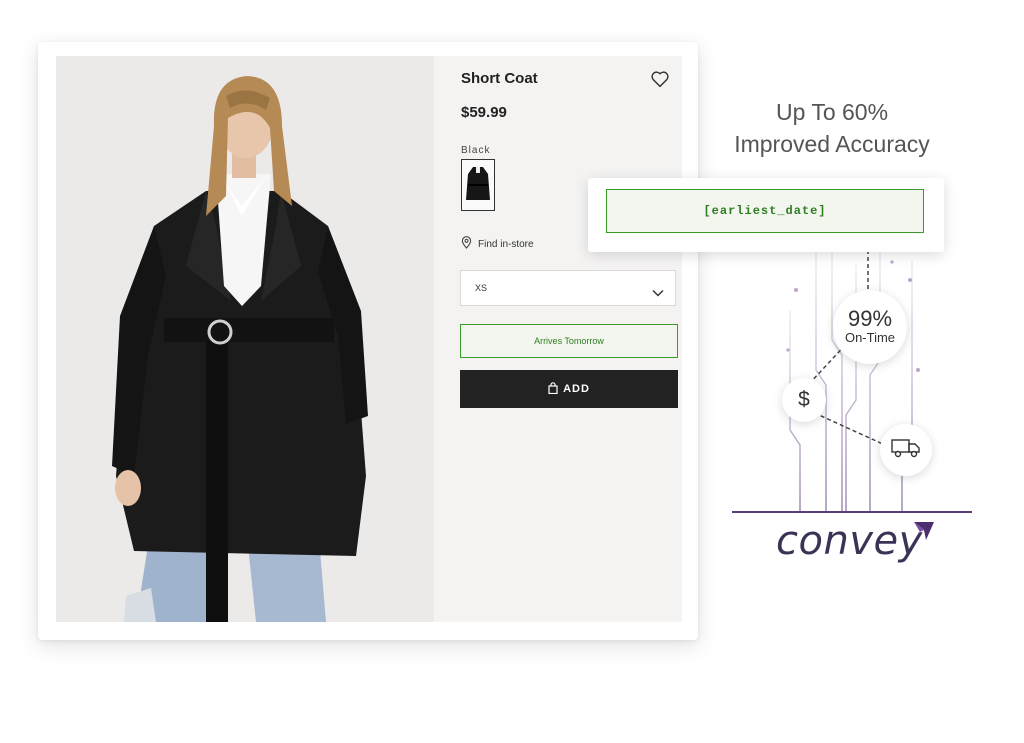 The height and width of the screenshot is (743, 1024). I want to click on date-popover: [earliest_date], so click(766, 215).